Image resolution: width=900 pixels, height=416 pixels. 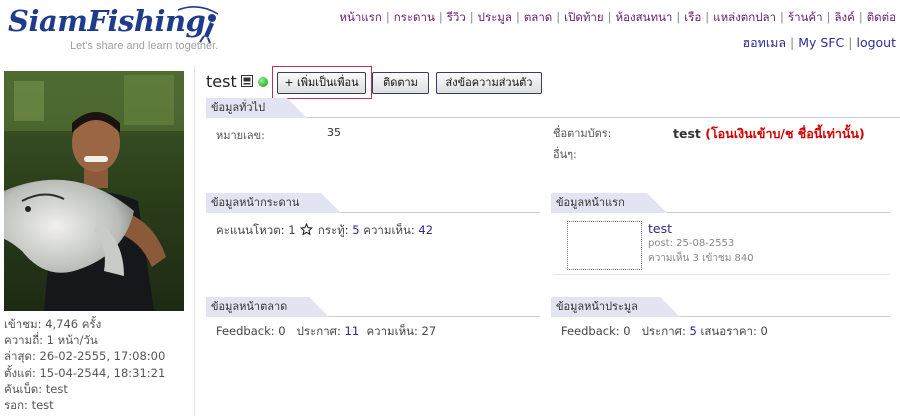 I want to click on bids-value: 0, so click(x=764, y=331).